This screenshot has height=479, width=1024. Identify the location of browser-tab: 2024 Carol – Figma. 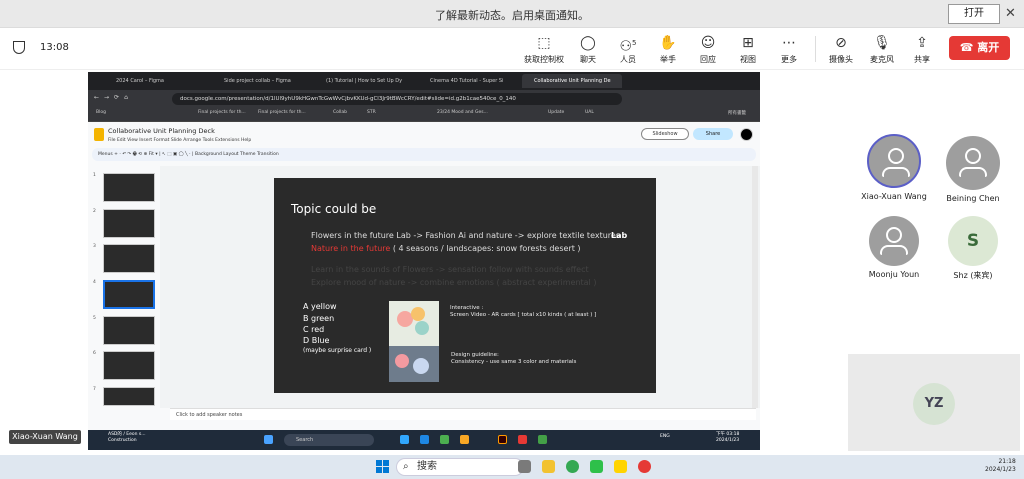
(157, 81).